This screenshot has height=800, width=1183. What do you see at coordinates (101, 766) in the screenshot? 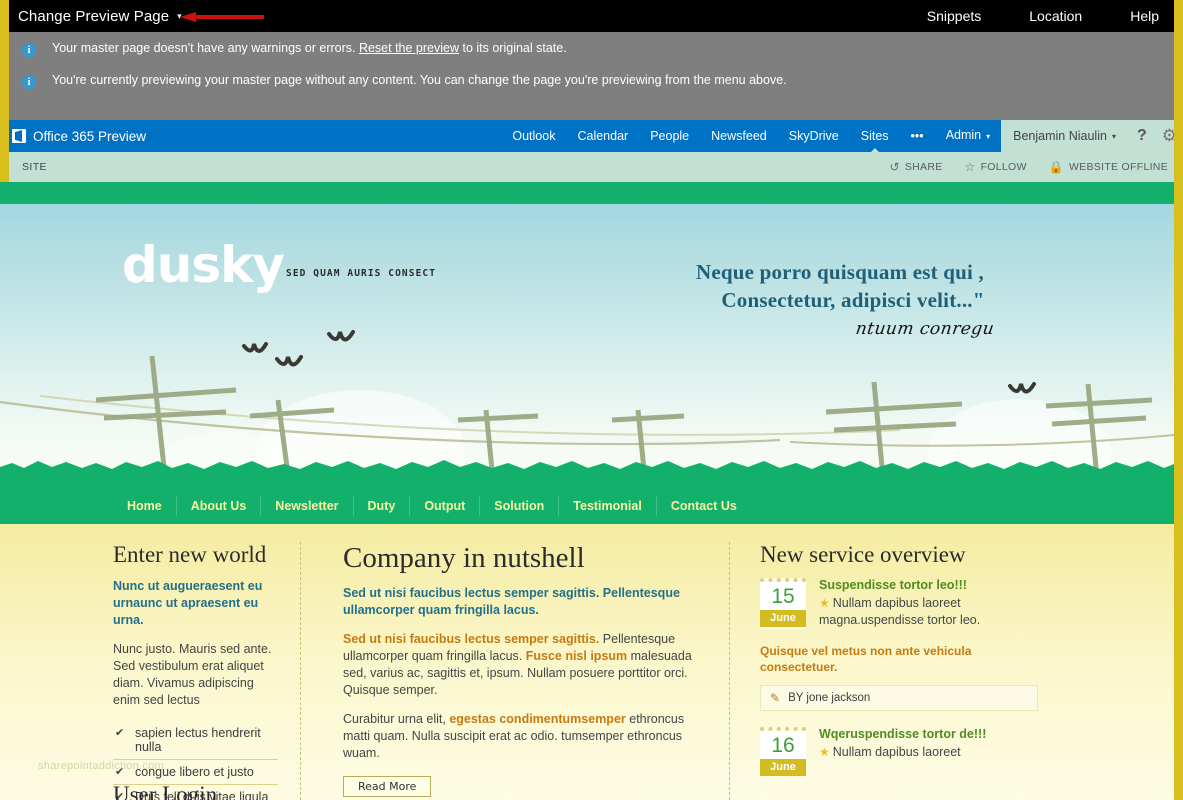
I see `watermark-text: sharepointaddiction.com` at bounding box center [101, 766].